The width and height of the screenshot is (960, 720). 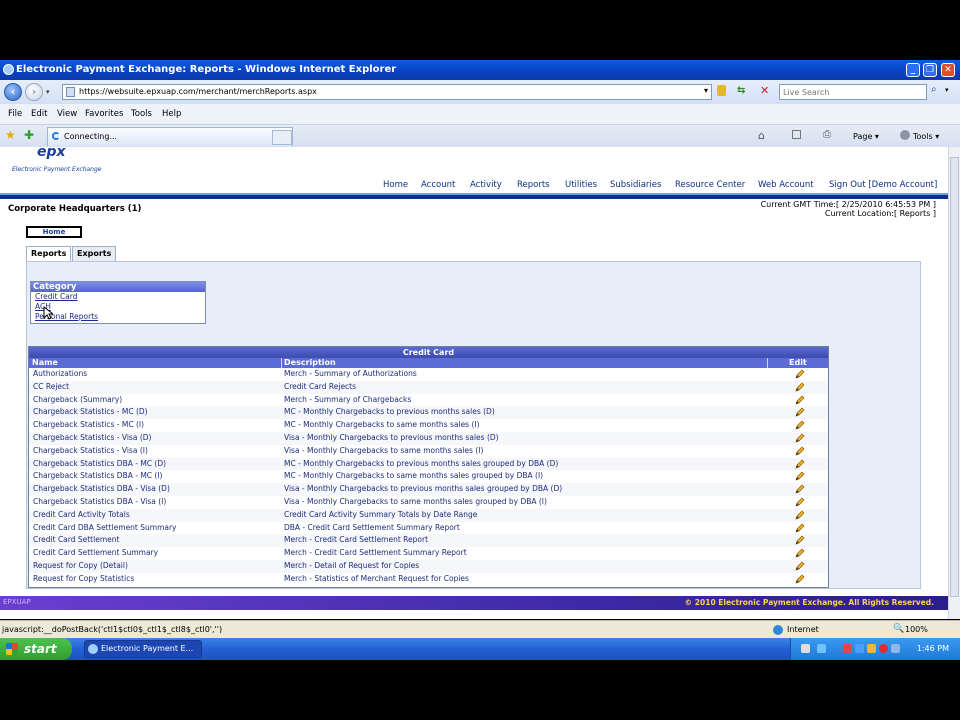 I want to click on page-menu: Page ▾, so click(x=866, y=136).